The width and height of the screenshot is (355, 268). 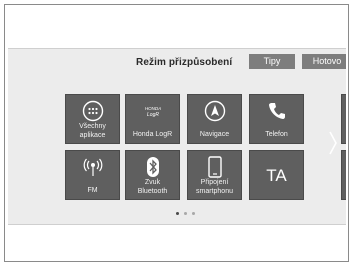 What do you see at coordinates (276, 111) in the screenshot?
I see `phone-icon` at bounding box center [276, 111].